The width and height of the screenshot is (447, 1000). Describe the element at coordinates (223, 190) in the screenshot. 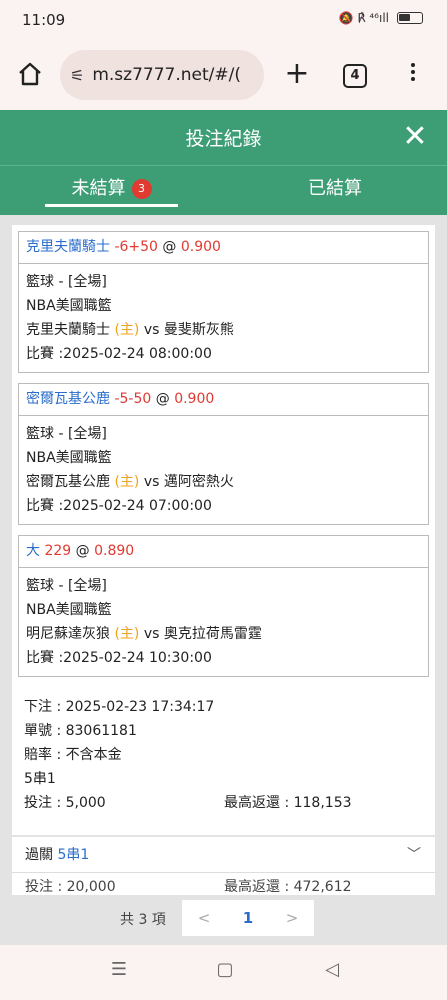

I see `tab-bar: 未結算 3 已結算` at that location.